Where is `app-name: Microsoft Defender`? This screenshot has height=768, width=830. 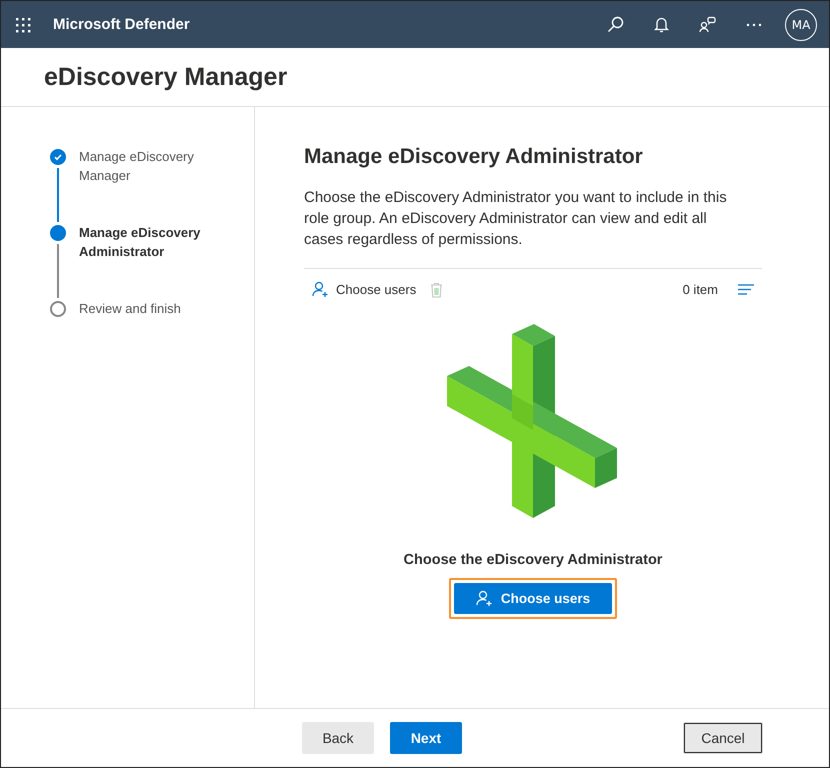
app-name: Microsoft Defender is located at coordinates (122, 24).